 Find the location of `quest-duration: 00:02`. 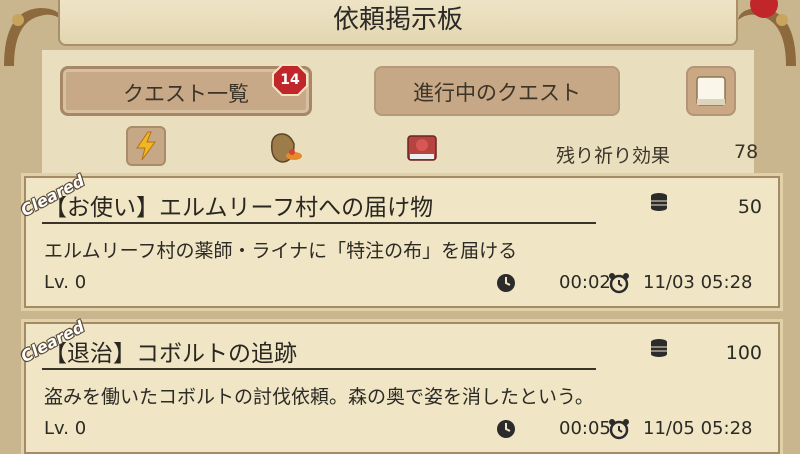

quest-duration: 00:02 is located at coordinates (585, 282).